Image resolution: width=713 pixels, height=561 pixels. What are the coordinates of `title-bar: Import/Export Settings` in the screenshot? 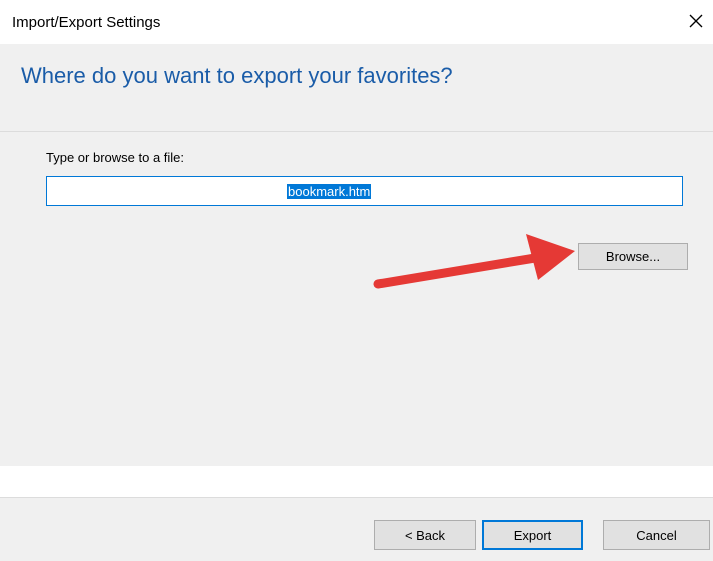 It's located at (356, 22).